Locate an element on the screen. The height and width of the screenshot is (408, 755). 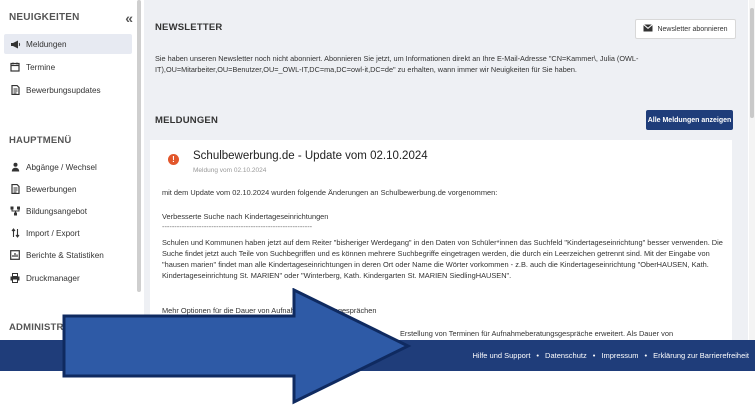
sidebar-item-label: Meldungen is located at coordinates (46, 44).